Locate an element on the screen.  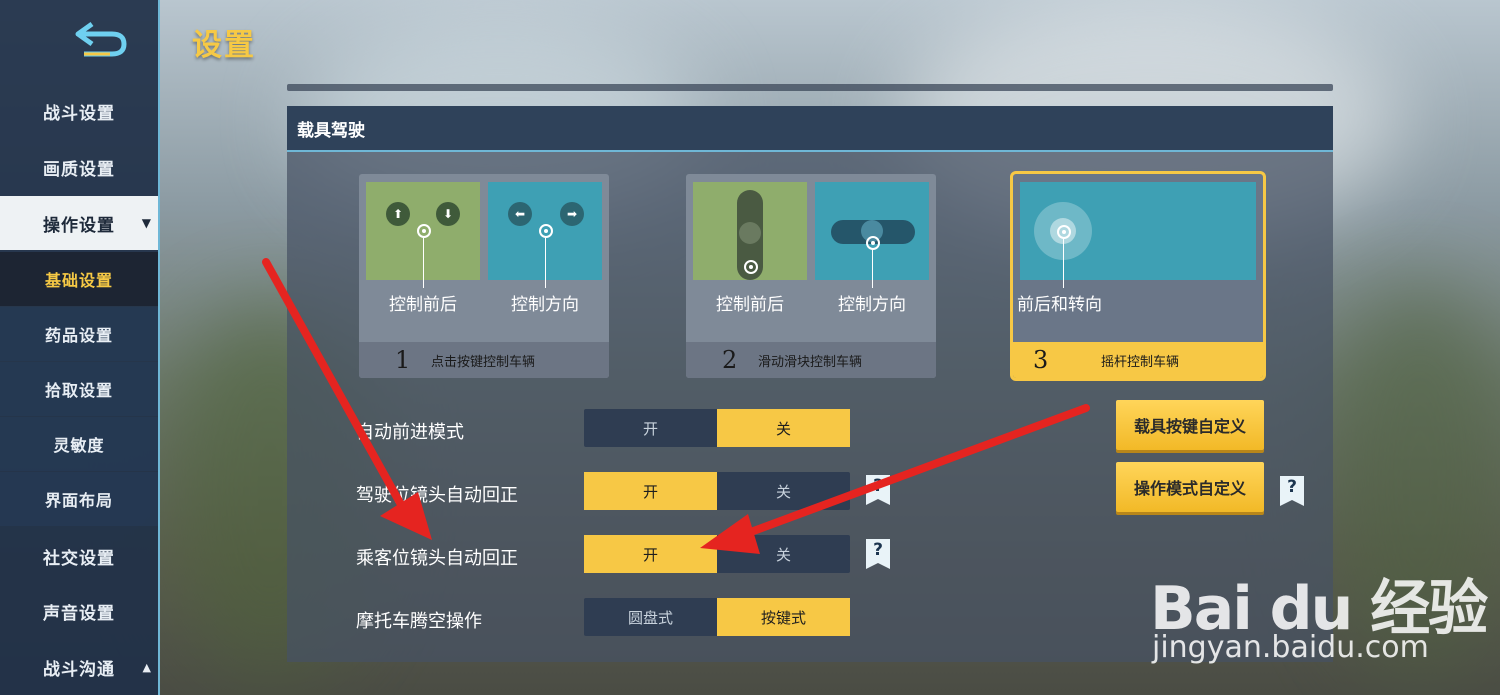
mode-card-2: 控制前后 控制方向 2 滑动滑块控制车辆 is located at coordinates (811, 276).